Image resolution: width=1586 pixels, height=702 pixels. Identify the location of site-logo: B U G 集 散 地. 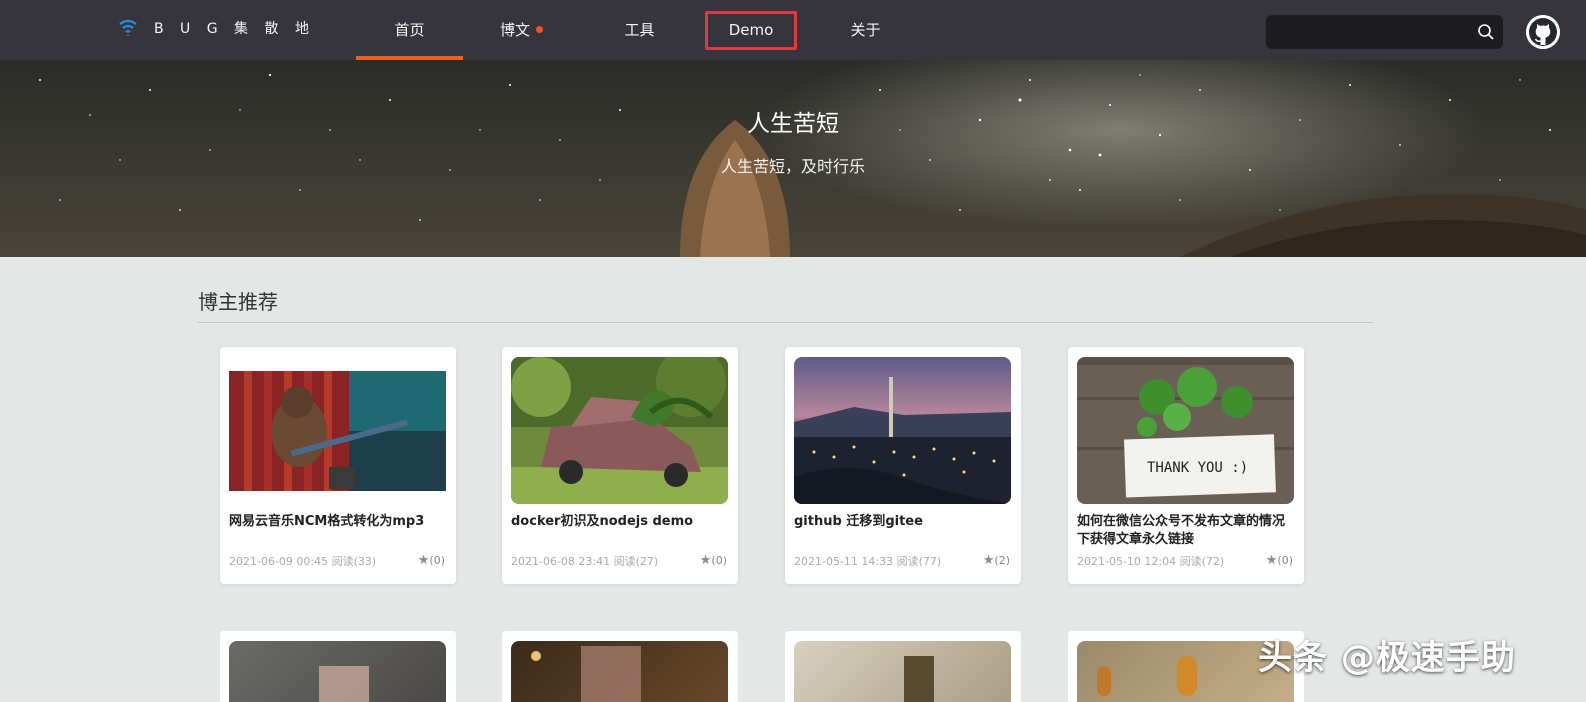
(216, 28).